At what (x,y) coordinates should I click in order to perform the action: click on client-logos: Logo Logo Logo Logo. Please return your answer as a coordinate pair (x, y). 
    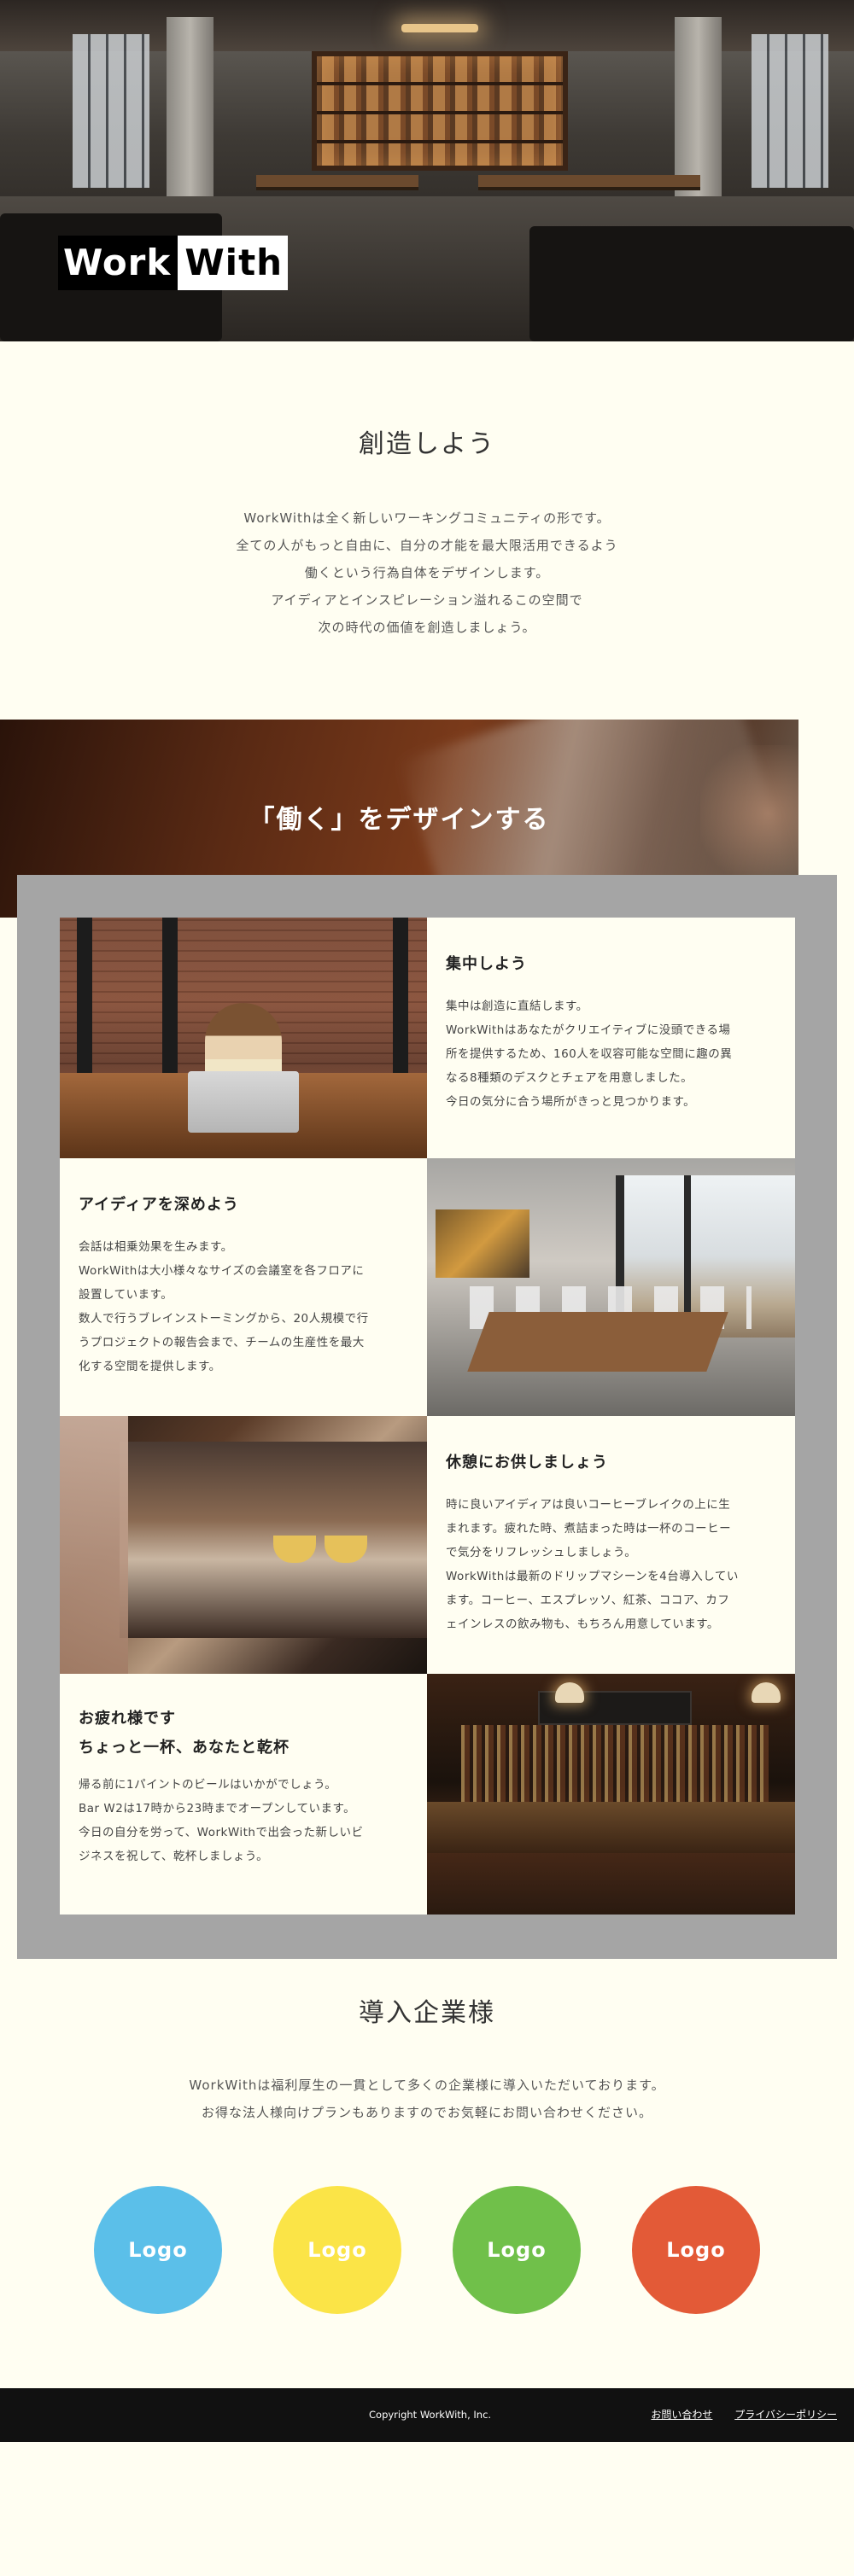
    Looking at the image, I should click on (427, 2250).